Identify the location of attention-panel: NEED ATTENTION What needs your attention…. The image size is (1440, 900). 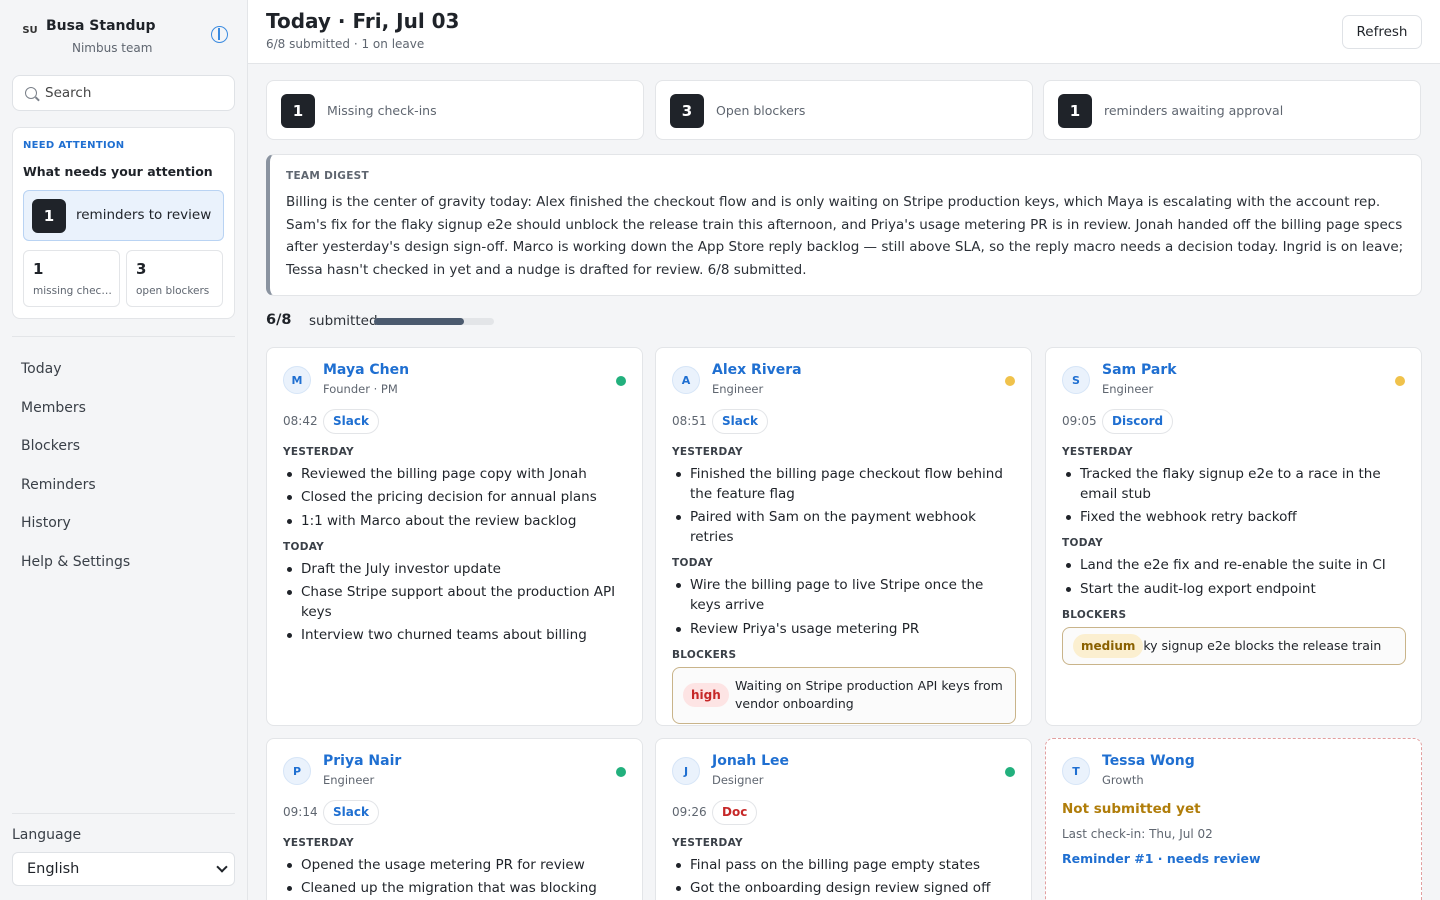
(123, 223).